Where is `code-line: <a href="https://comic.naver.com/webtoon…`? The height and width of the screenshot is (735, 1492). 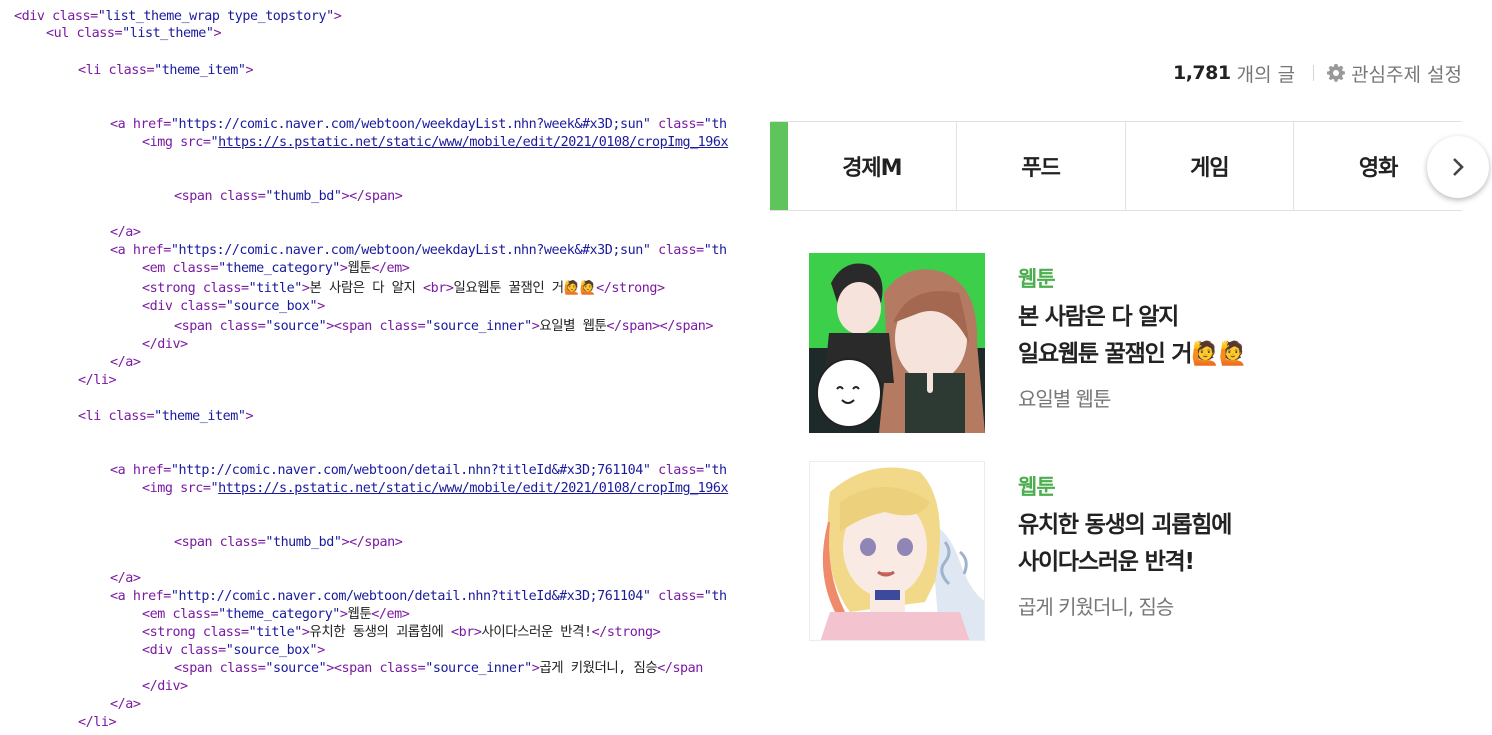
code-line: <a href="https://comic.naver.com/webtoon… is located at coordinates (418, 125).